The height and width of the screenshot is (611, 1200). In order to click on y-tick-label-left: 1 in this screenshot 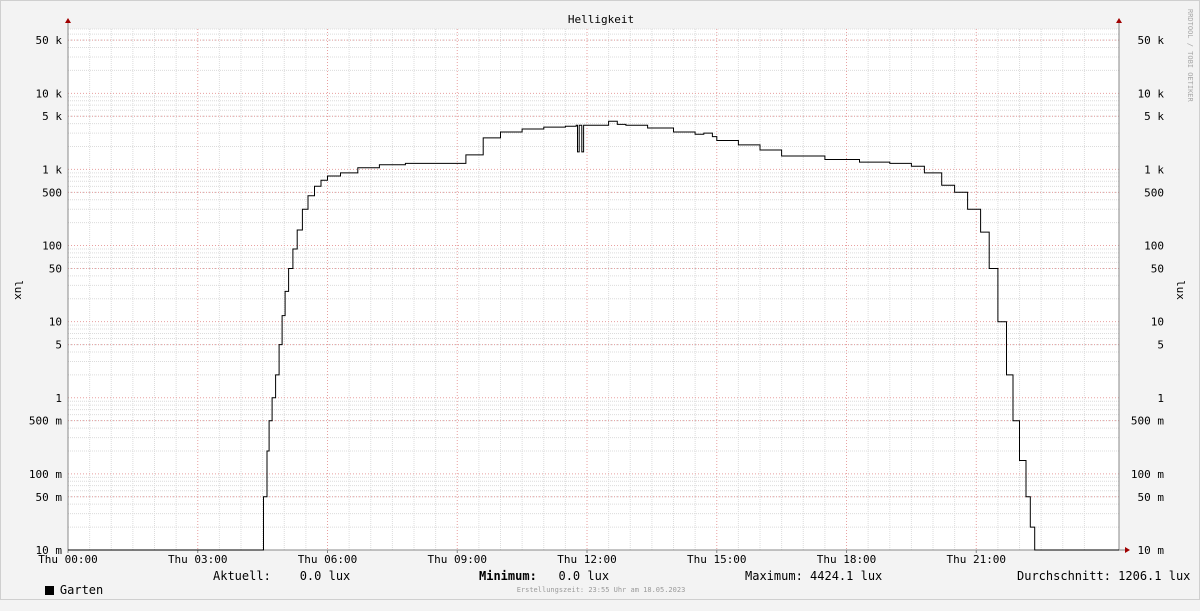, I will do `click(58, 398)`.